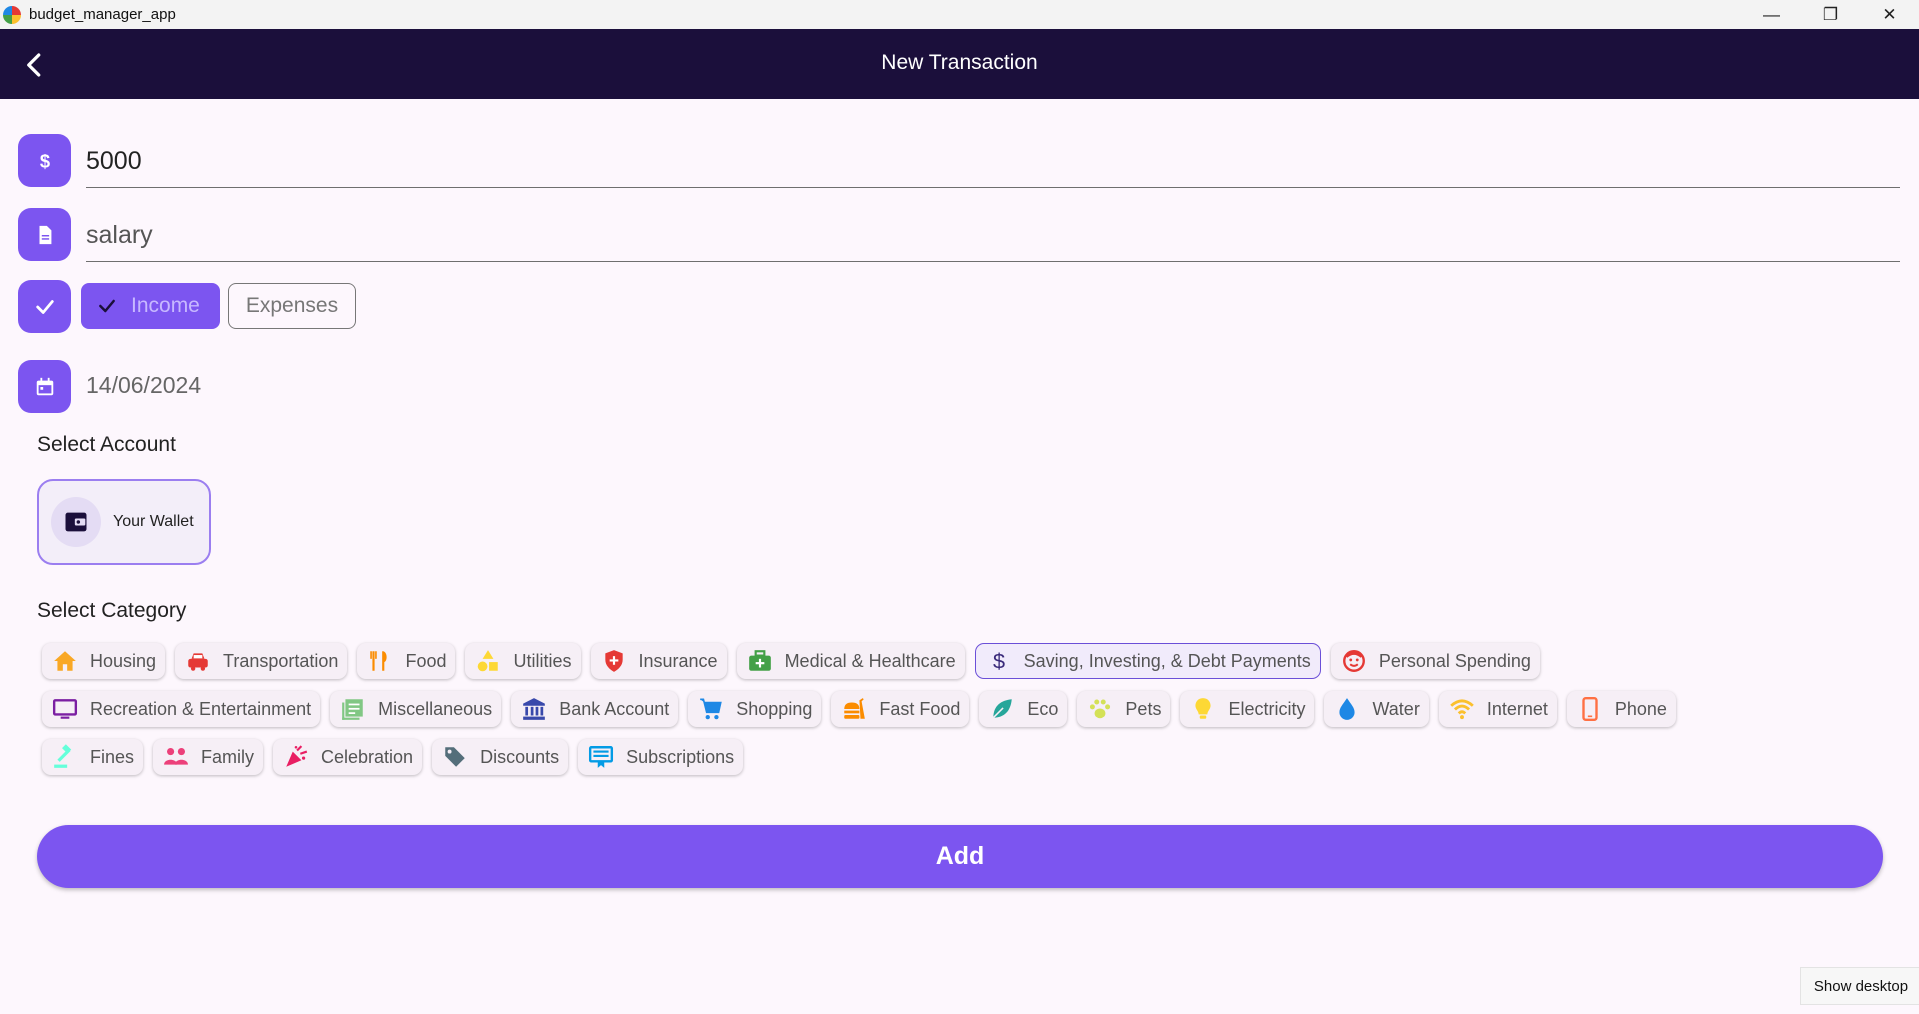 This screenshot has height=1014, width=1919. Describe the element at coordinates (208, 757) in the screenshot. I see `category-chip-family: Family` at that location.